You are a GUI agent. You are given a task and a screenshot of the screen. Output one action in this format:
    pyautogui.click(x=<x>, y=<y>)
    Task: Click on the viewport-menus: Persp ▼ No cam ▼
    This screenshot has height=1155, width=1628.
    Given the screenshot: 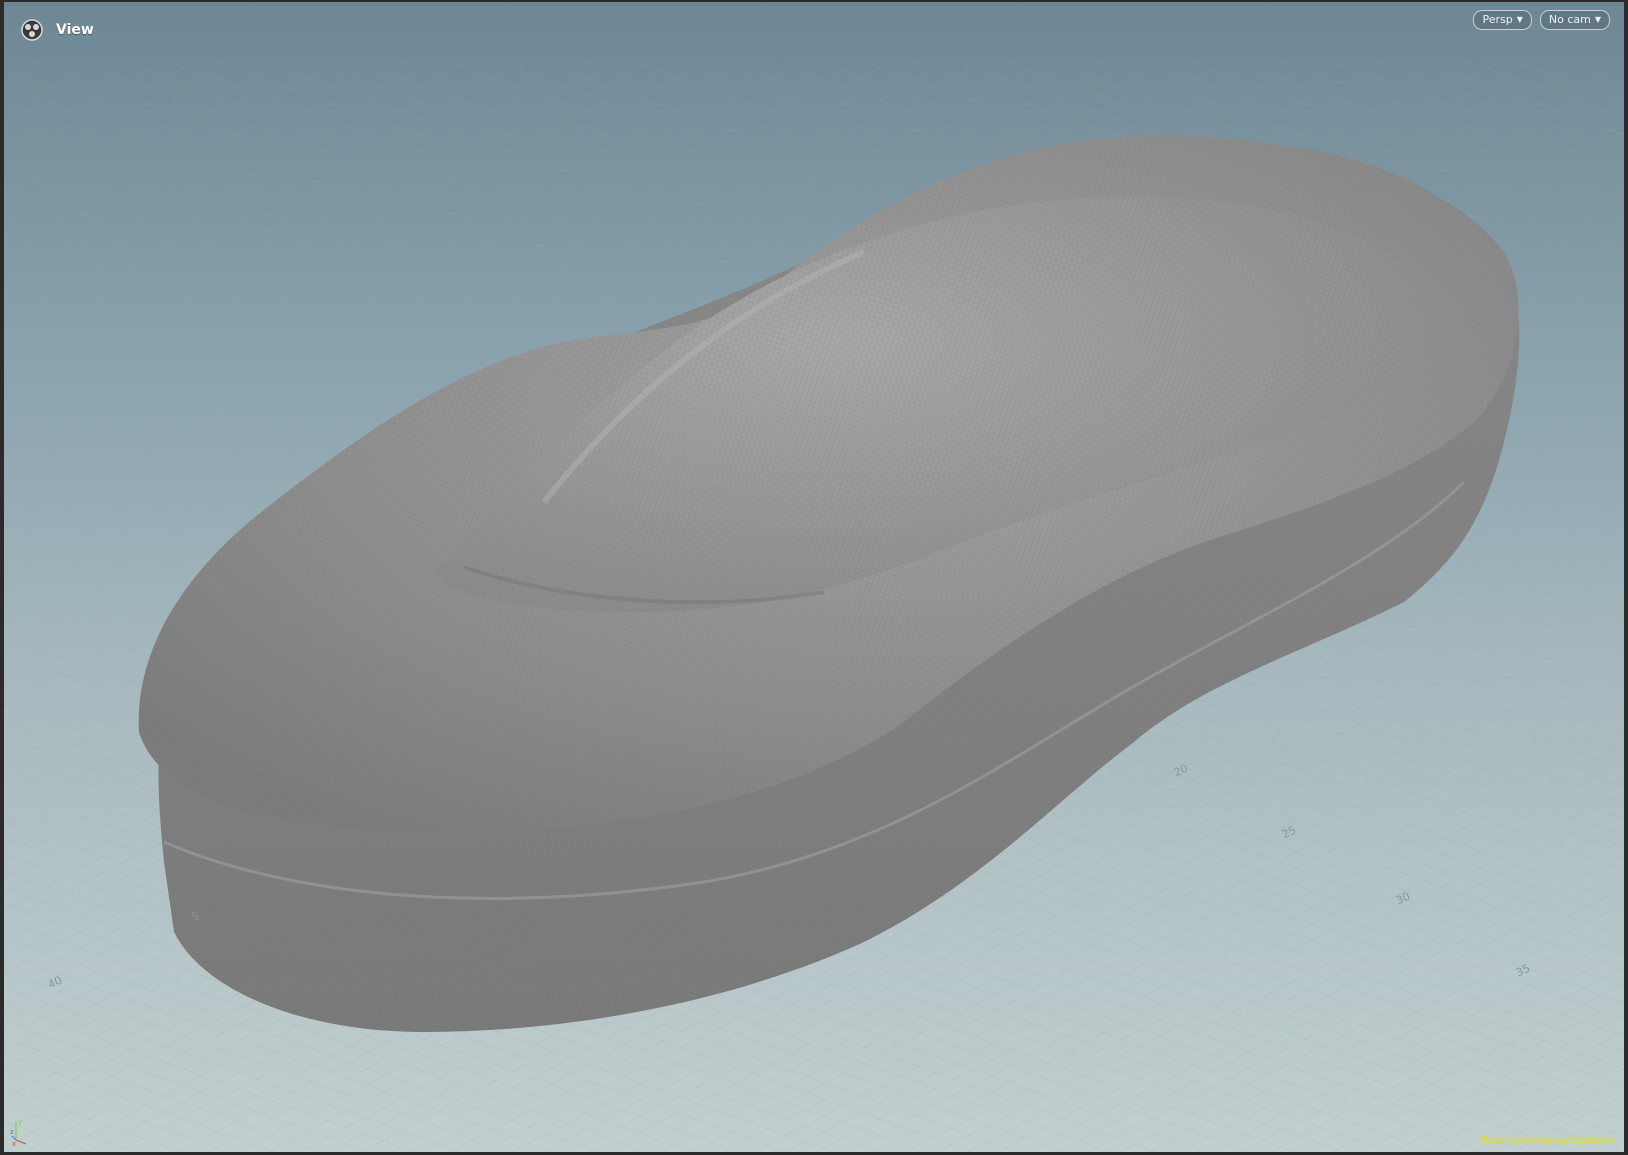 What is the action you would take?
    pyautogui.click(x=1541, y=20)
    